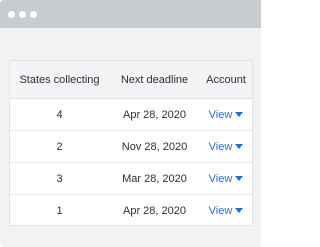 The width and height of the screenshot is (320, 247). I want to click on table-header-row: States collecting Next deadline Account, so click(131, 80).